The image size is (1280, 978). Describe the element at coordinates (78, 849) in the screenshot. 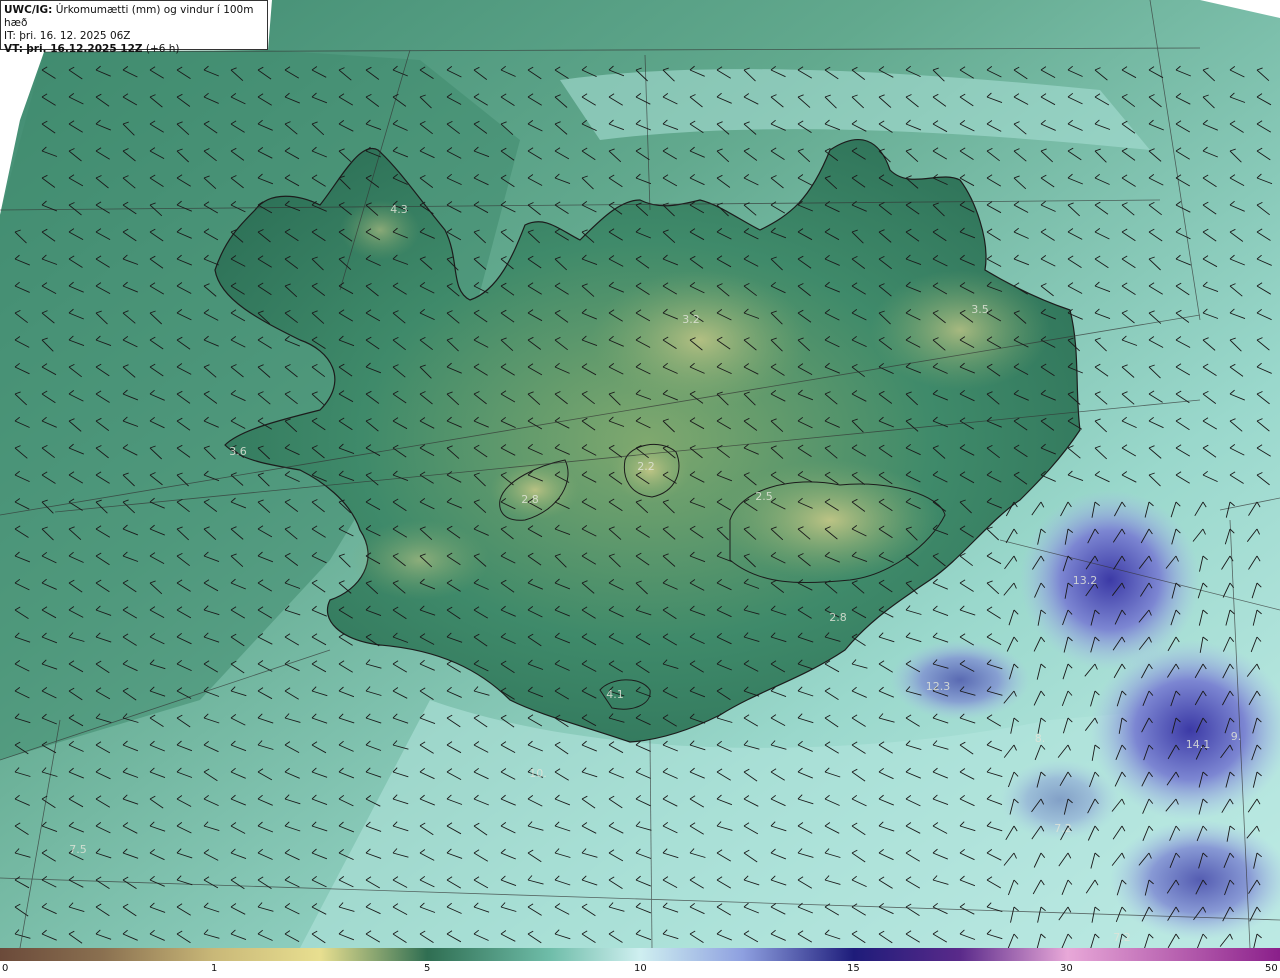

I see `precip-value-label: 7.5` at that location.